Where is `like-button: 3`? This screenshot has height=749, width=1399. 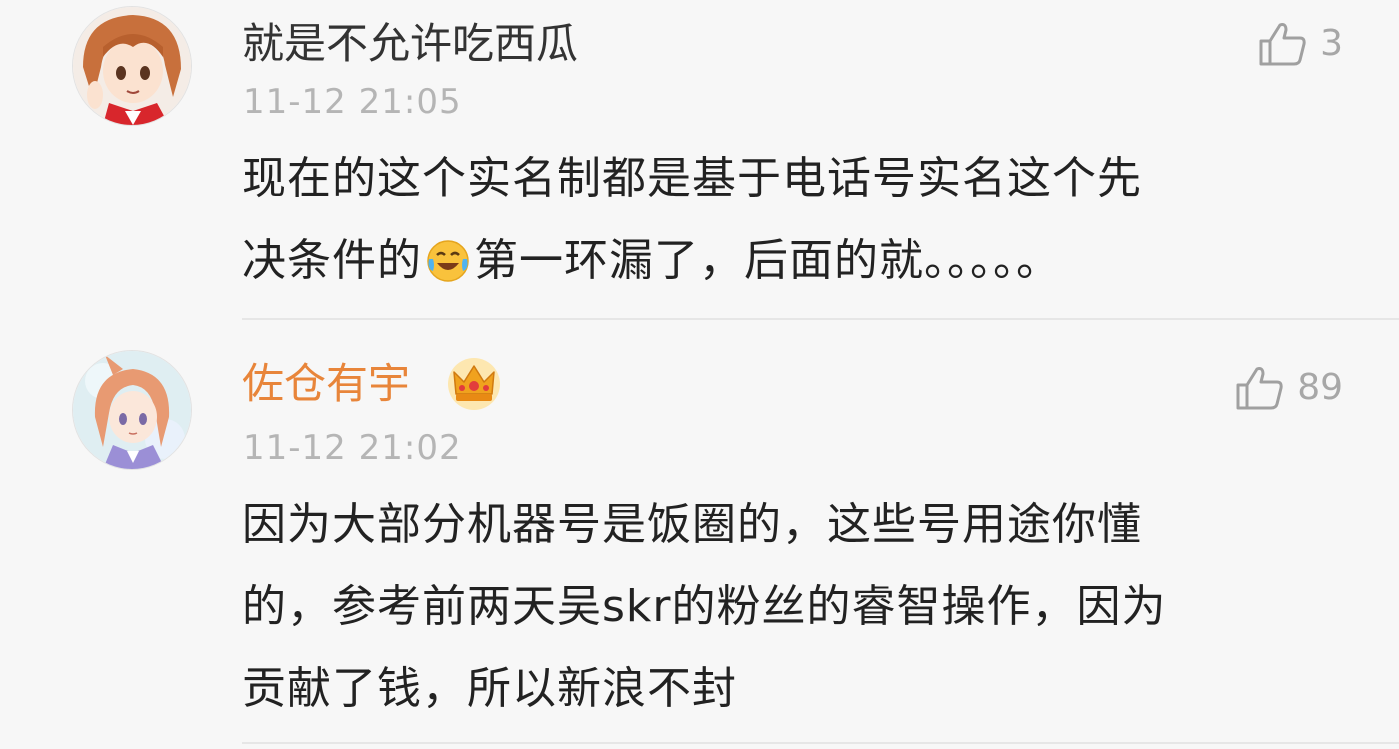
like-button: 3 is located at coordinates (1300, 44).